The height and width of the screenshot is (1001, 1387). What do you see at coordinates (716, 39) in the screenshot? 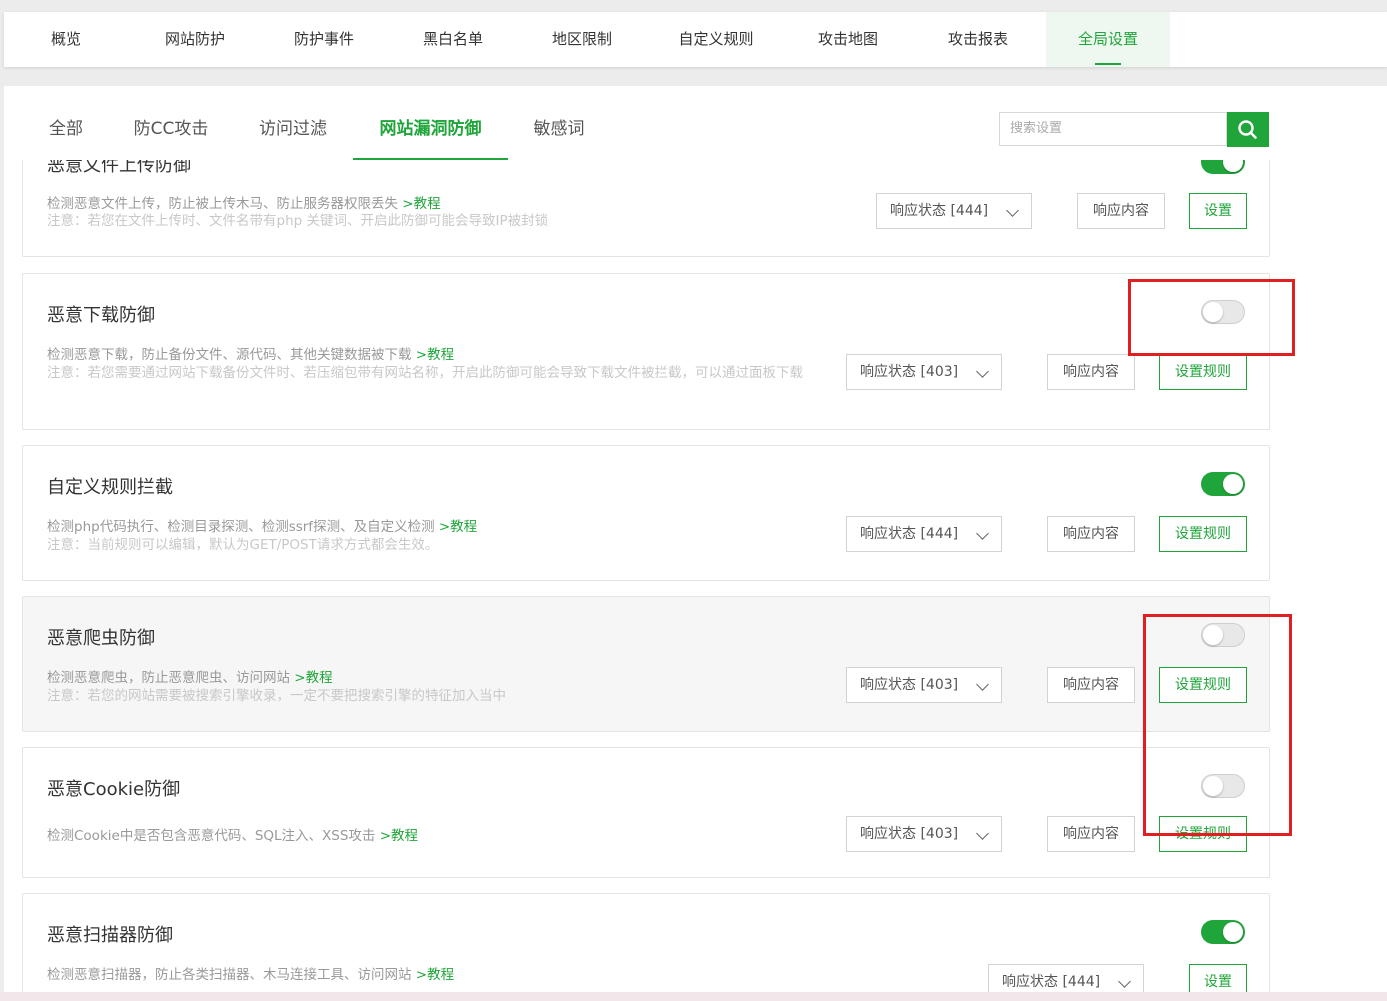
I see `nav-custom-rules: 自定义规则` at bounding box center [716, 39].